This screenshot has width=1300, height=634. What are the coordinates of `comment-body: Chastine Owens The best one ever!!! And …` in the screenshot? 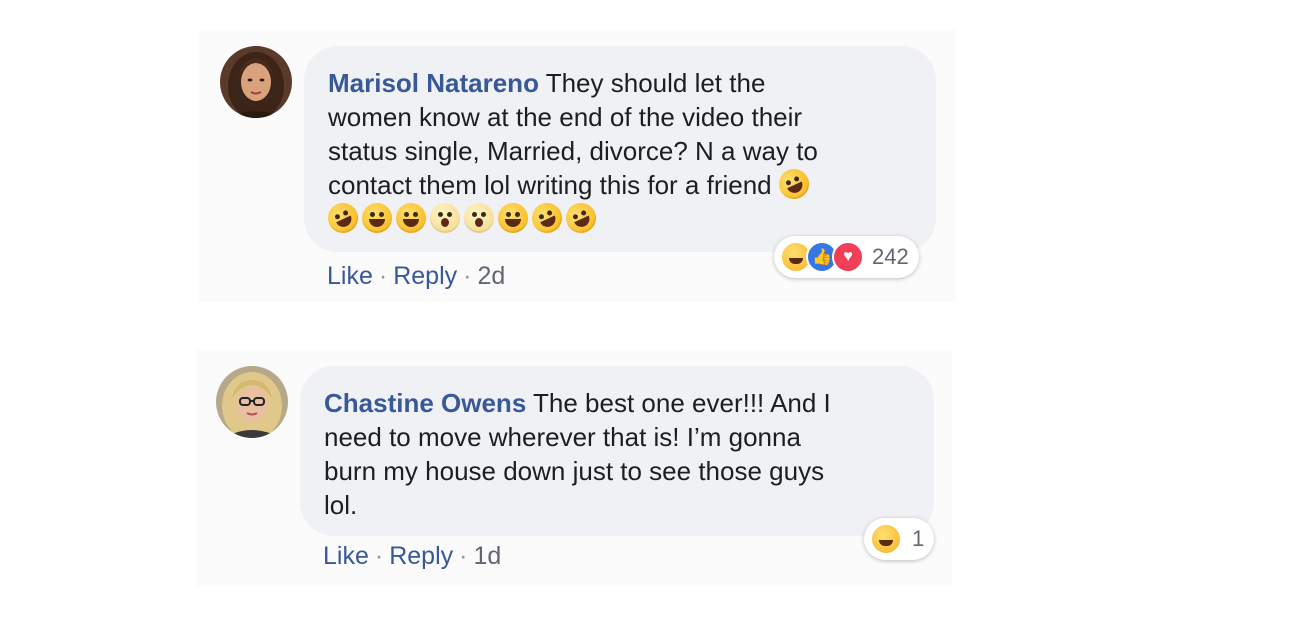 It's located at (617, 454).